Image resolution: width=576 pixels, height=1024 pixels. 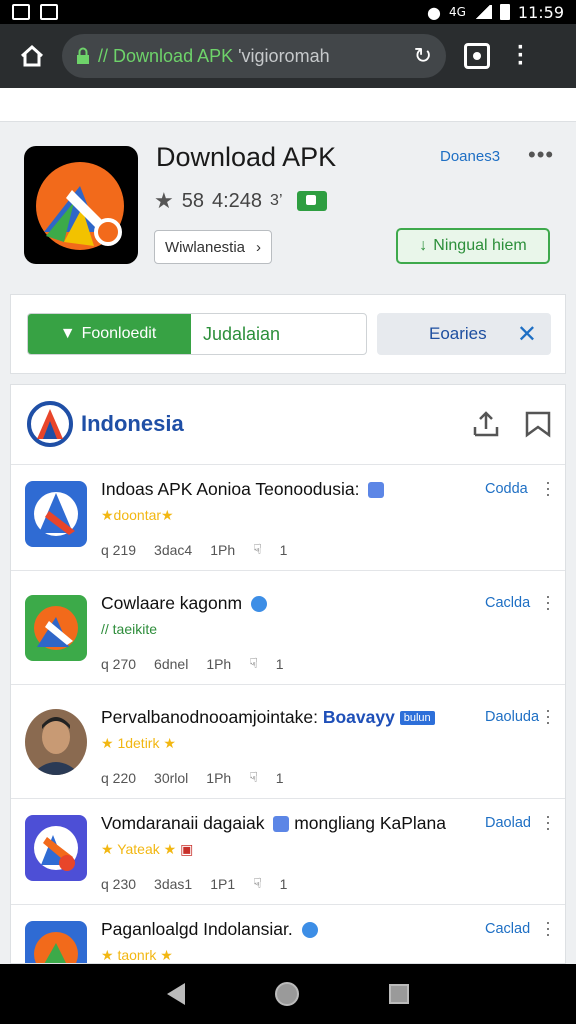 What do you see at coordinates (240, 201) in the screenshot?
I see `rating-summary: ★ 58 4:248 3’` at bounding box center [240, 201].